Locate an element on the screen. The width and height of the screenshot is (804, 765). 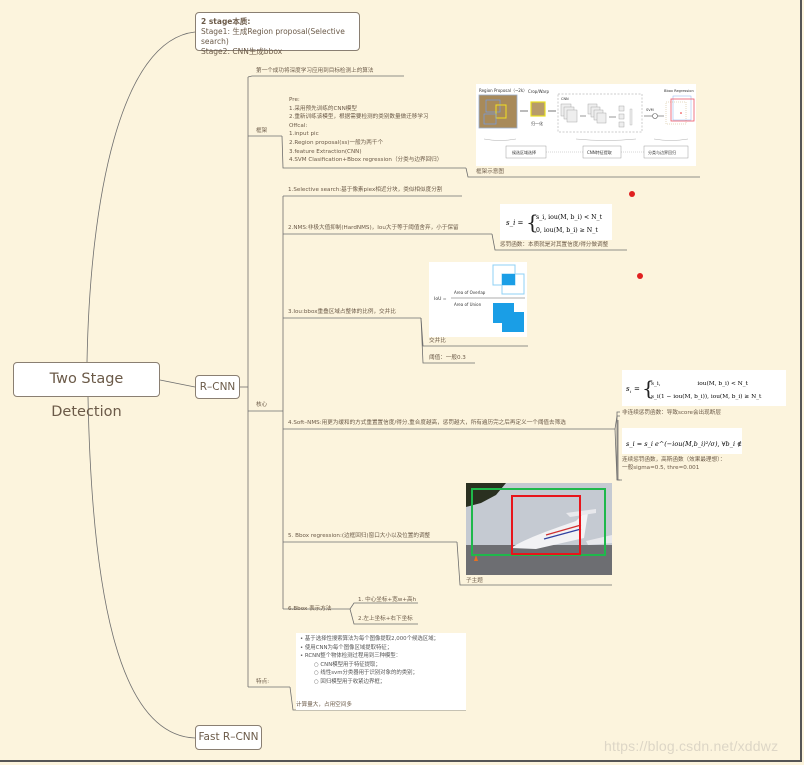
framework-line: Pre: is located at coordinates (294, 100).